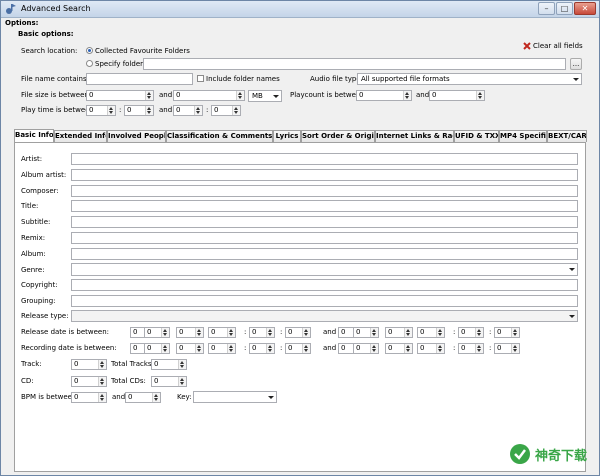  What do you see at coordinates (136, 136) in the screenshot?
I see `tab-involved-people: Involved People` at bounding box center [136, 136].